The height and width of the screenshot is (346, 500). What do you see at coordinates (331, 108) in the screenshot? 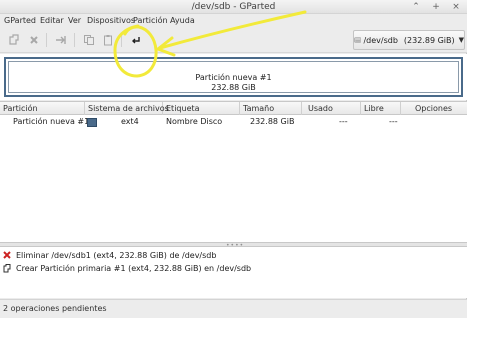
I see `column-header-usado: Usado` at bounding box center [331, 108].